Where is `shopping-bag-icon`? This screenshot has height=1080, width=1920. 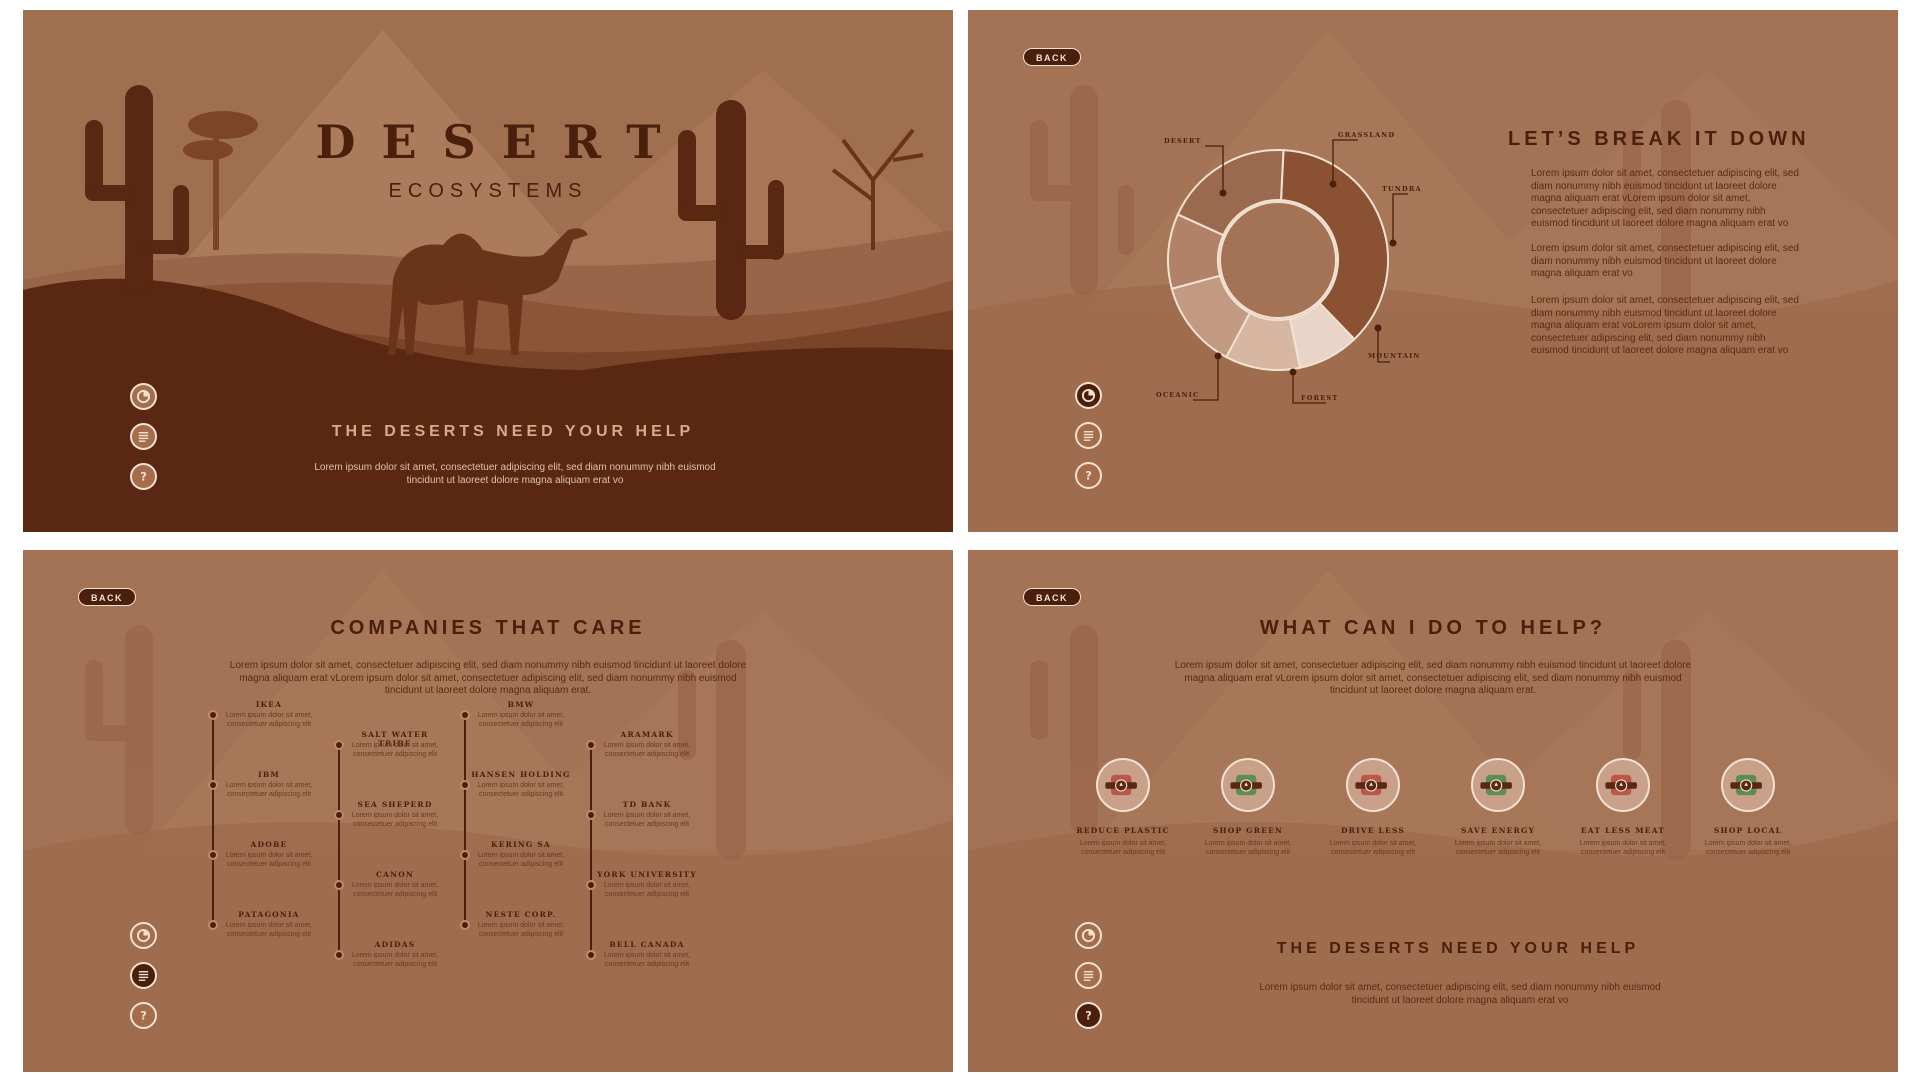 shopping-bag-icon is located at coordinates (1248, 785).